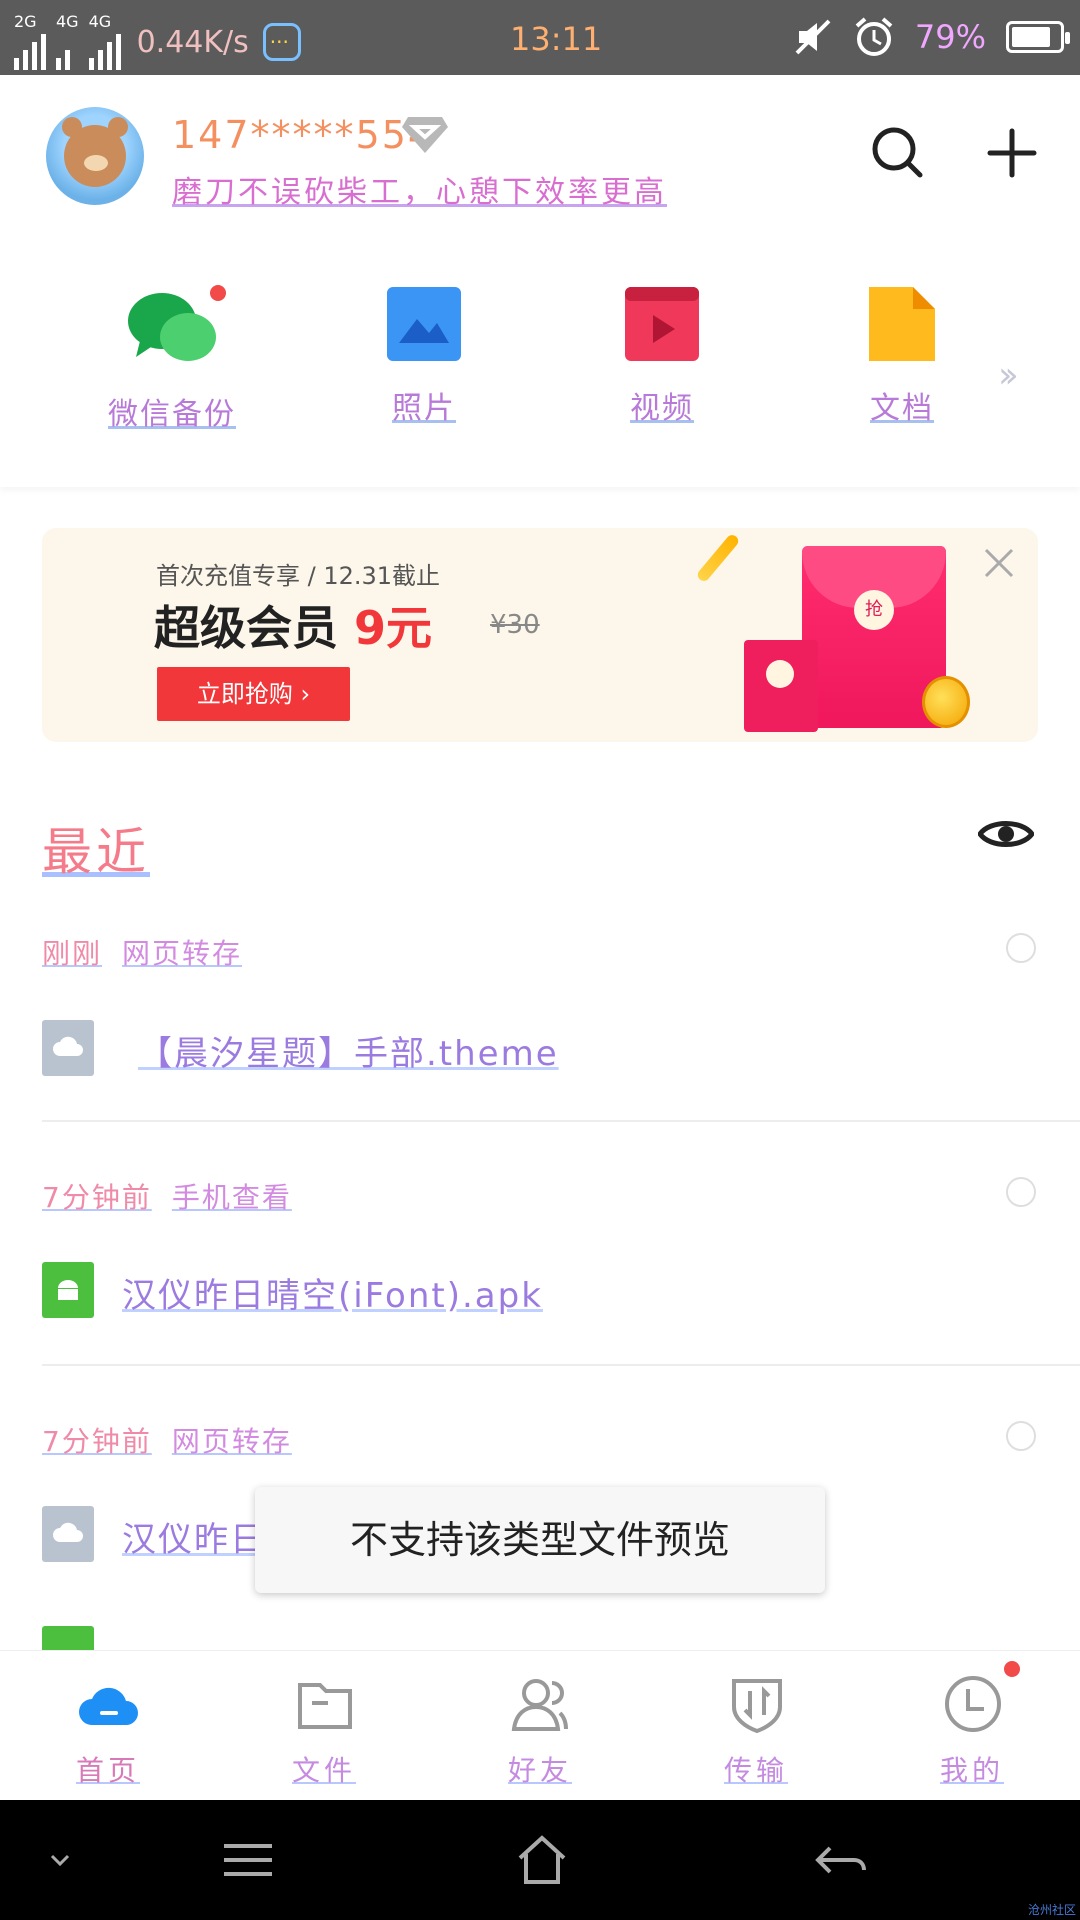 The image size is (1080, 1920). What do you see at coordinates (662, 324) in the screenshot?
I see `video-icon` at bounding box center [662, 324].